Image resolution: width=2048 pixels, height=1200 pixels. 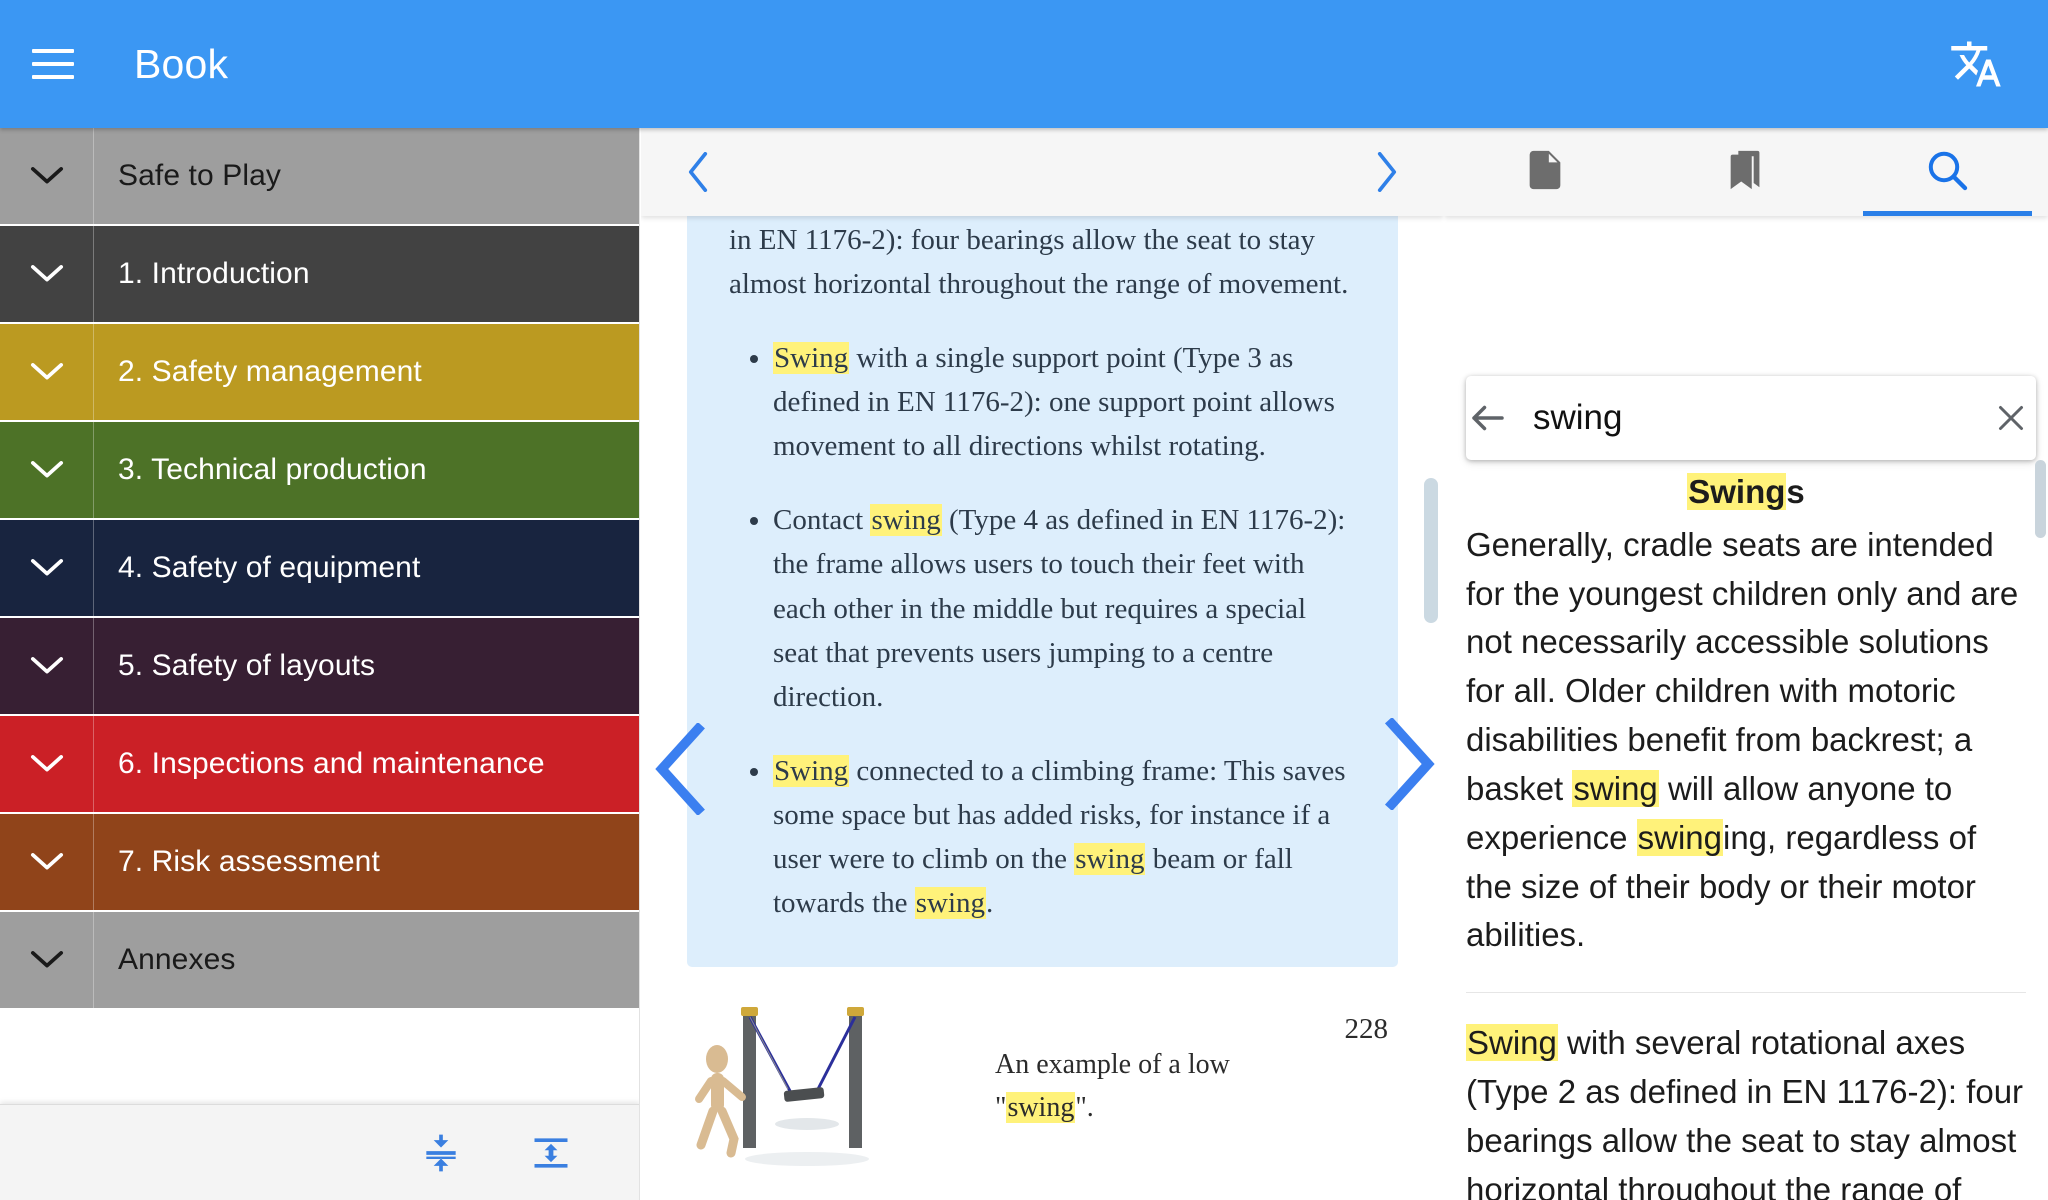 I want to click on translate-icon, so click(x=1976, y=64).